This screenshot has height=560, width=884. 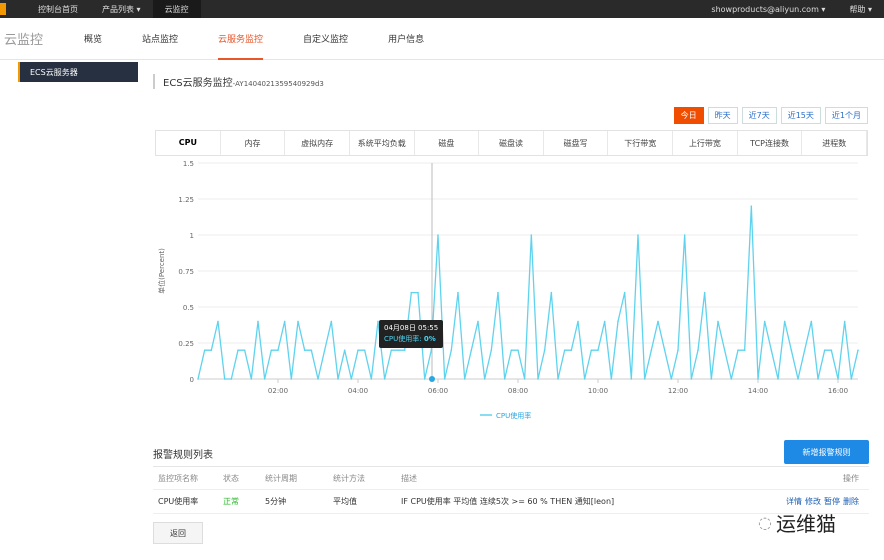 I want to click on y-tick-label: 0.75, so click(x=186, y=272).